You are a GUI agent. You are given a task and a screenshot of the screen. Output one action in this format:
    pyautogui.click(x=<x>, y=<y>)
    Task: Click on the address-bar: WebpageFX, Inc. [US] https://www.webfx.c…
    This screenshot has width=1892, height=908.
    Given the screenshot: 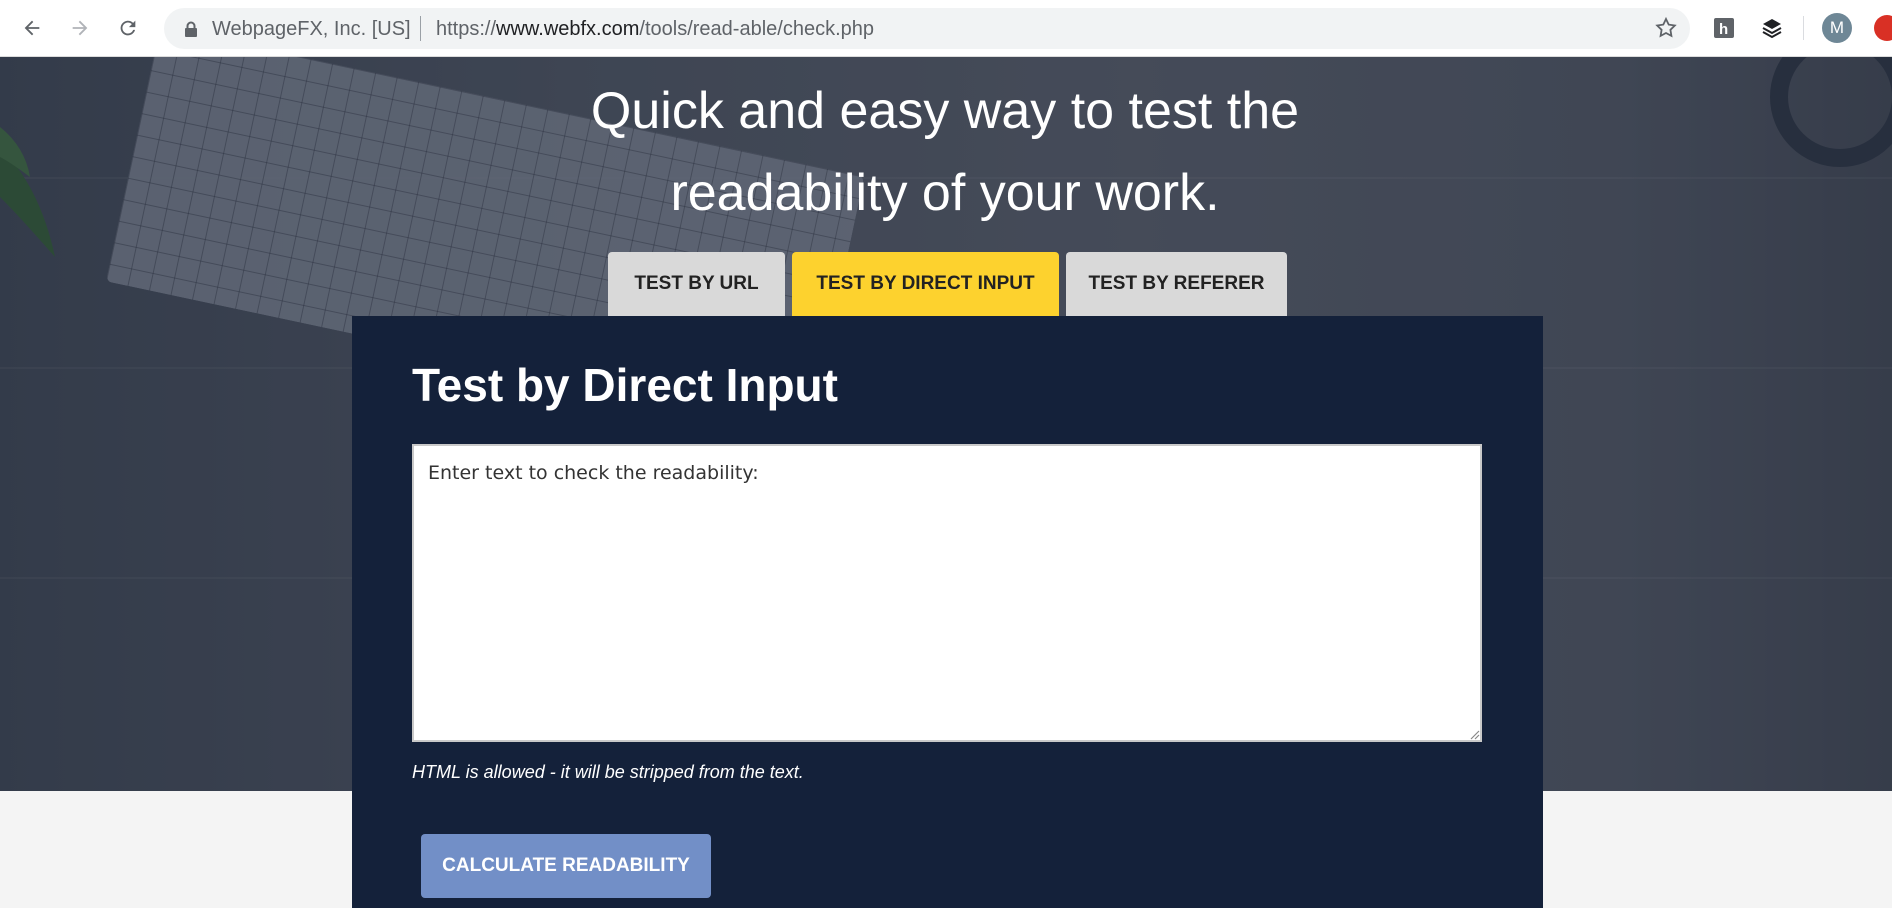 What is the action you would take?
    pyautogui.click(x=927, y=28)
    